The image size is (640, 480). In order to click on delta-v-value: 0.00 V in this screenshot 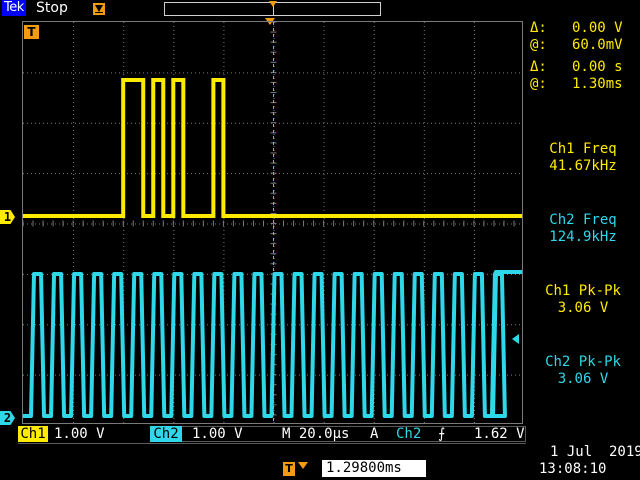, I will do `click(597, 28)`.